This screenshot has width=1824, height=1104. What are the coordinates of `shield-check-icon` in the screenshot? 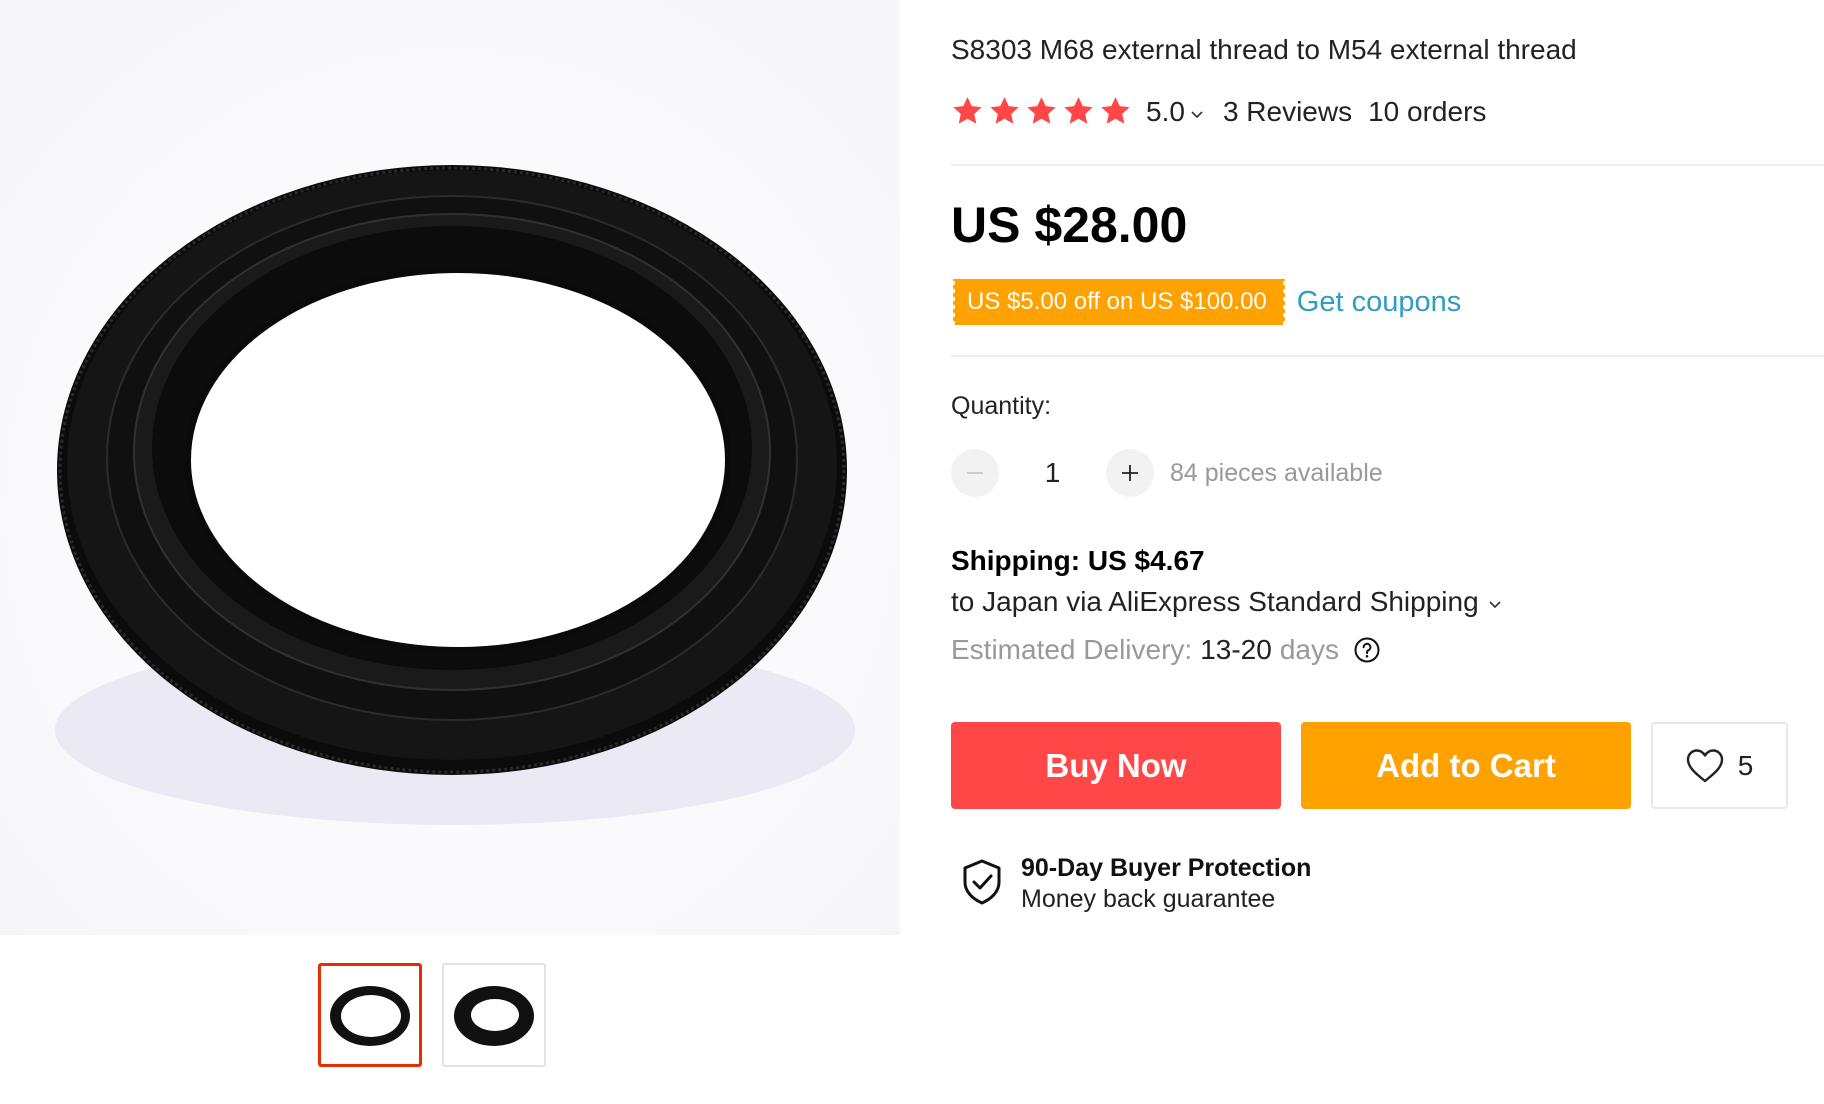 It's located at (982, 882).